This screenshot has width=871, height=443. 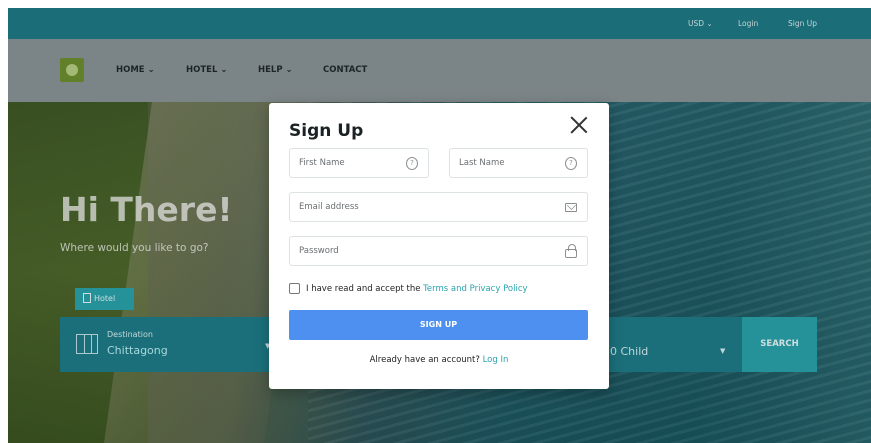 I want to click on close-icon, so click(x=579, y=125).